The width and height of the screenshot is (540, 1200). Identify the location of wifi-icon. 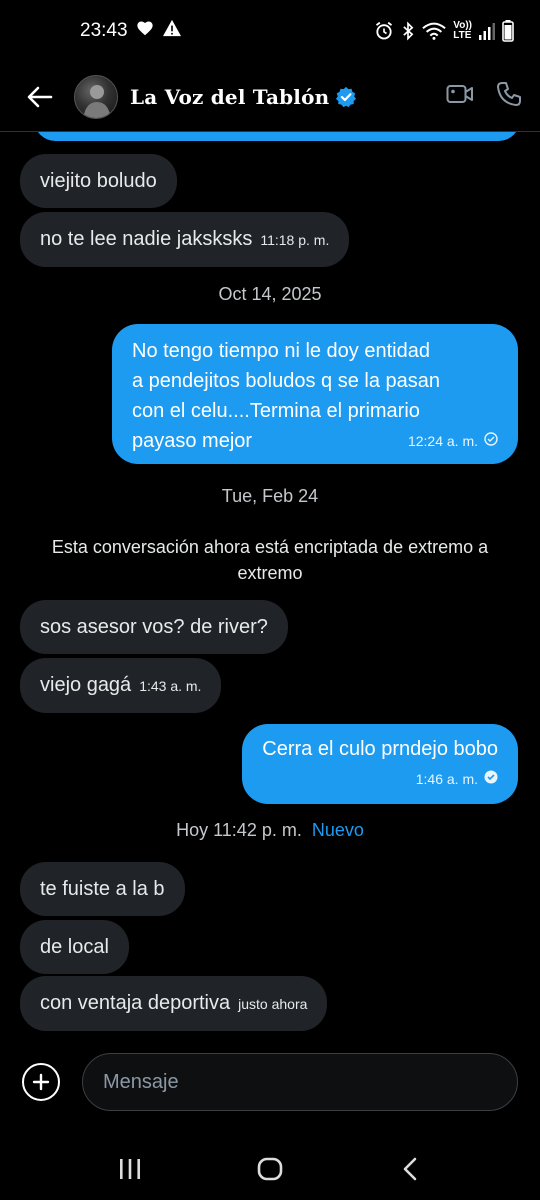
(434, 31).